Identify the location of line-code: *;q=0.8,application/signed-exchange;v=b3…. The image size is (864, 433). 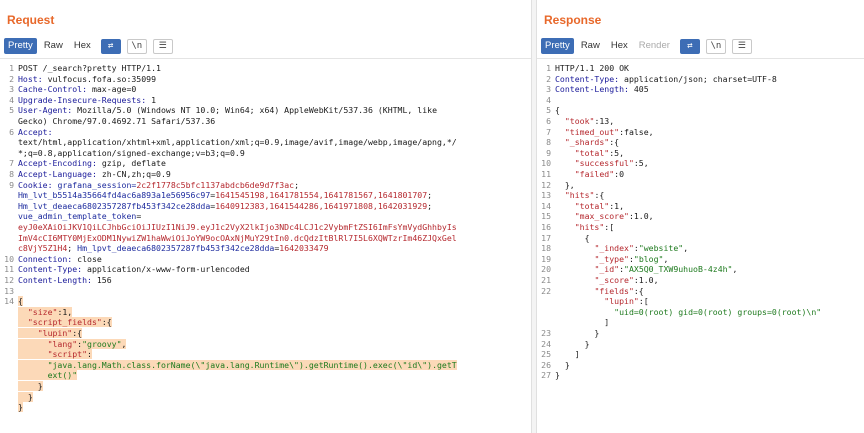
(131, 153).